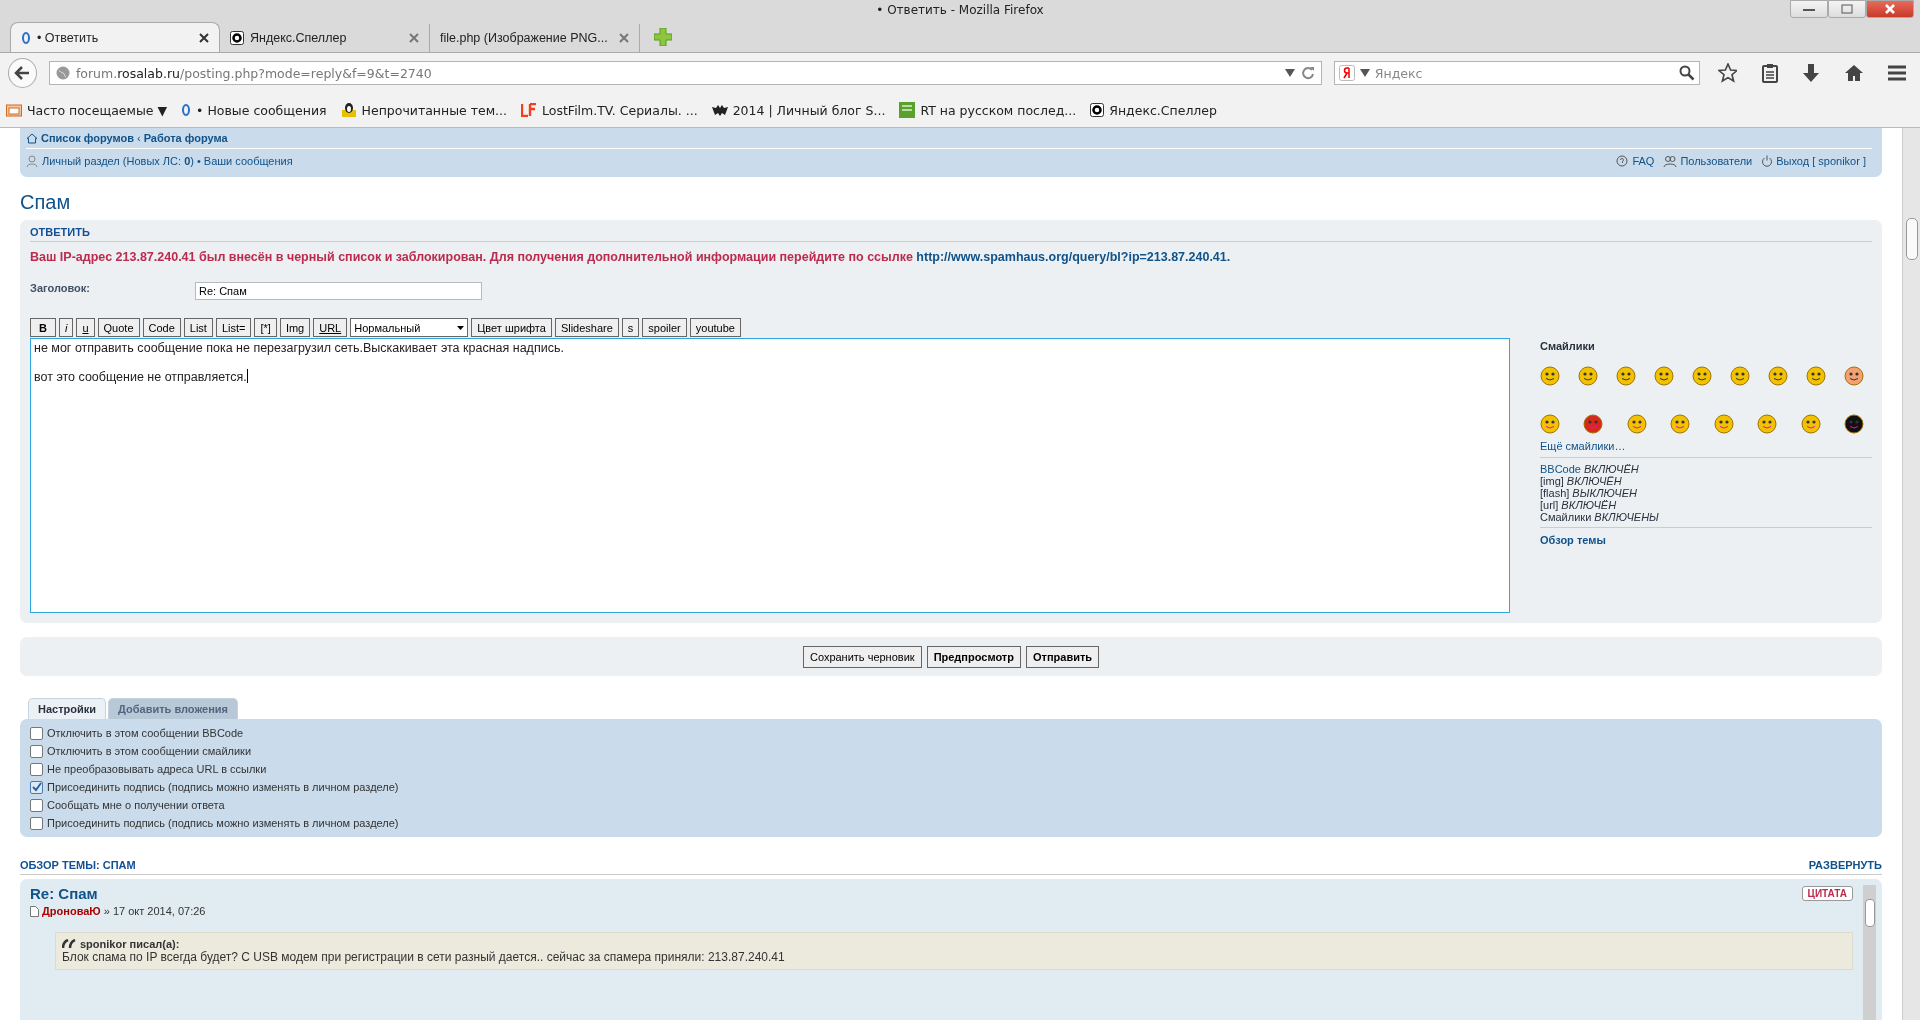 The height and width of the screenshot is (1020, 1920). Describe the element at coordinates (173, 708) in the screenshot. I see `options-tab: Добавить вложения` at that location.